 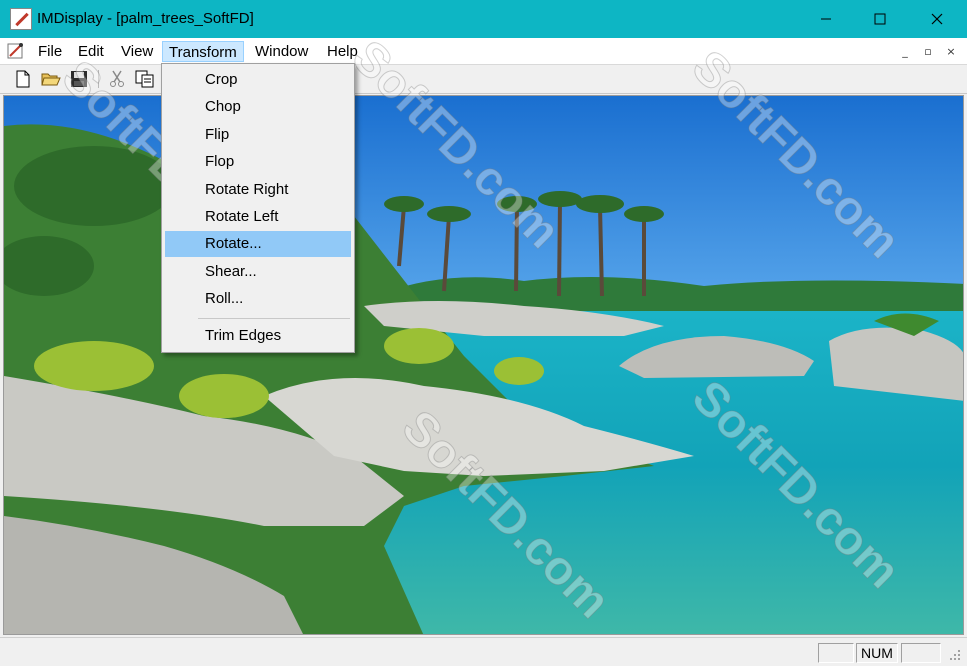 I want to click on close-button, so click(x=937, y=19).